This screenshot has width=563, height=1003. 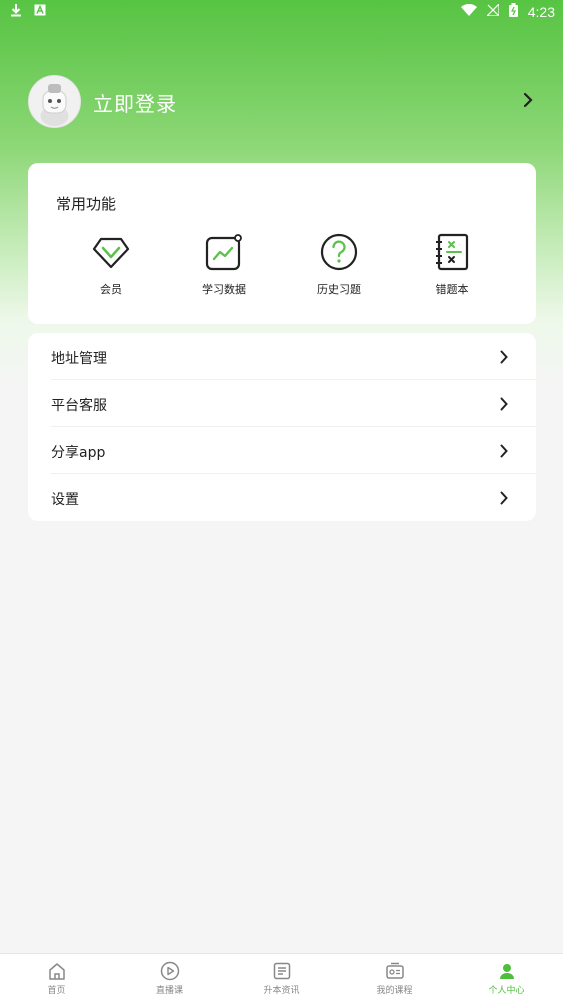 What do you see at coordinates (339, 289) in the screenshot?
I see `function-label: 历史习题` at bounding box center [339, 289].